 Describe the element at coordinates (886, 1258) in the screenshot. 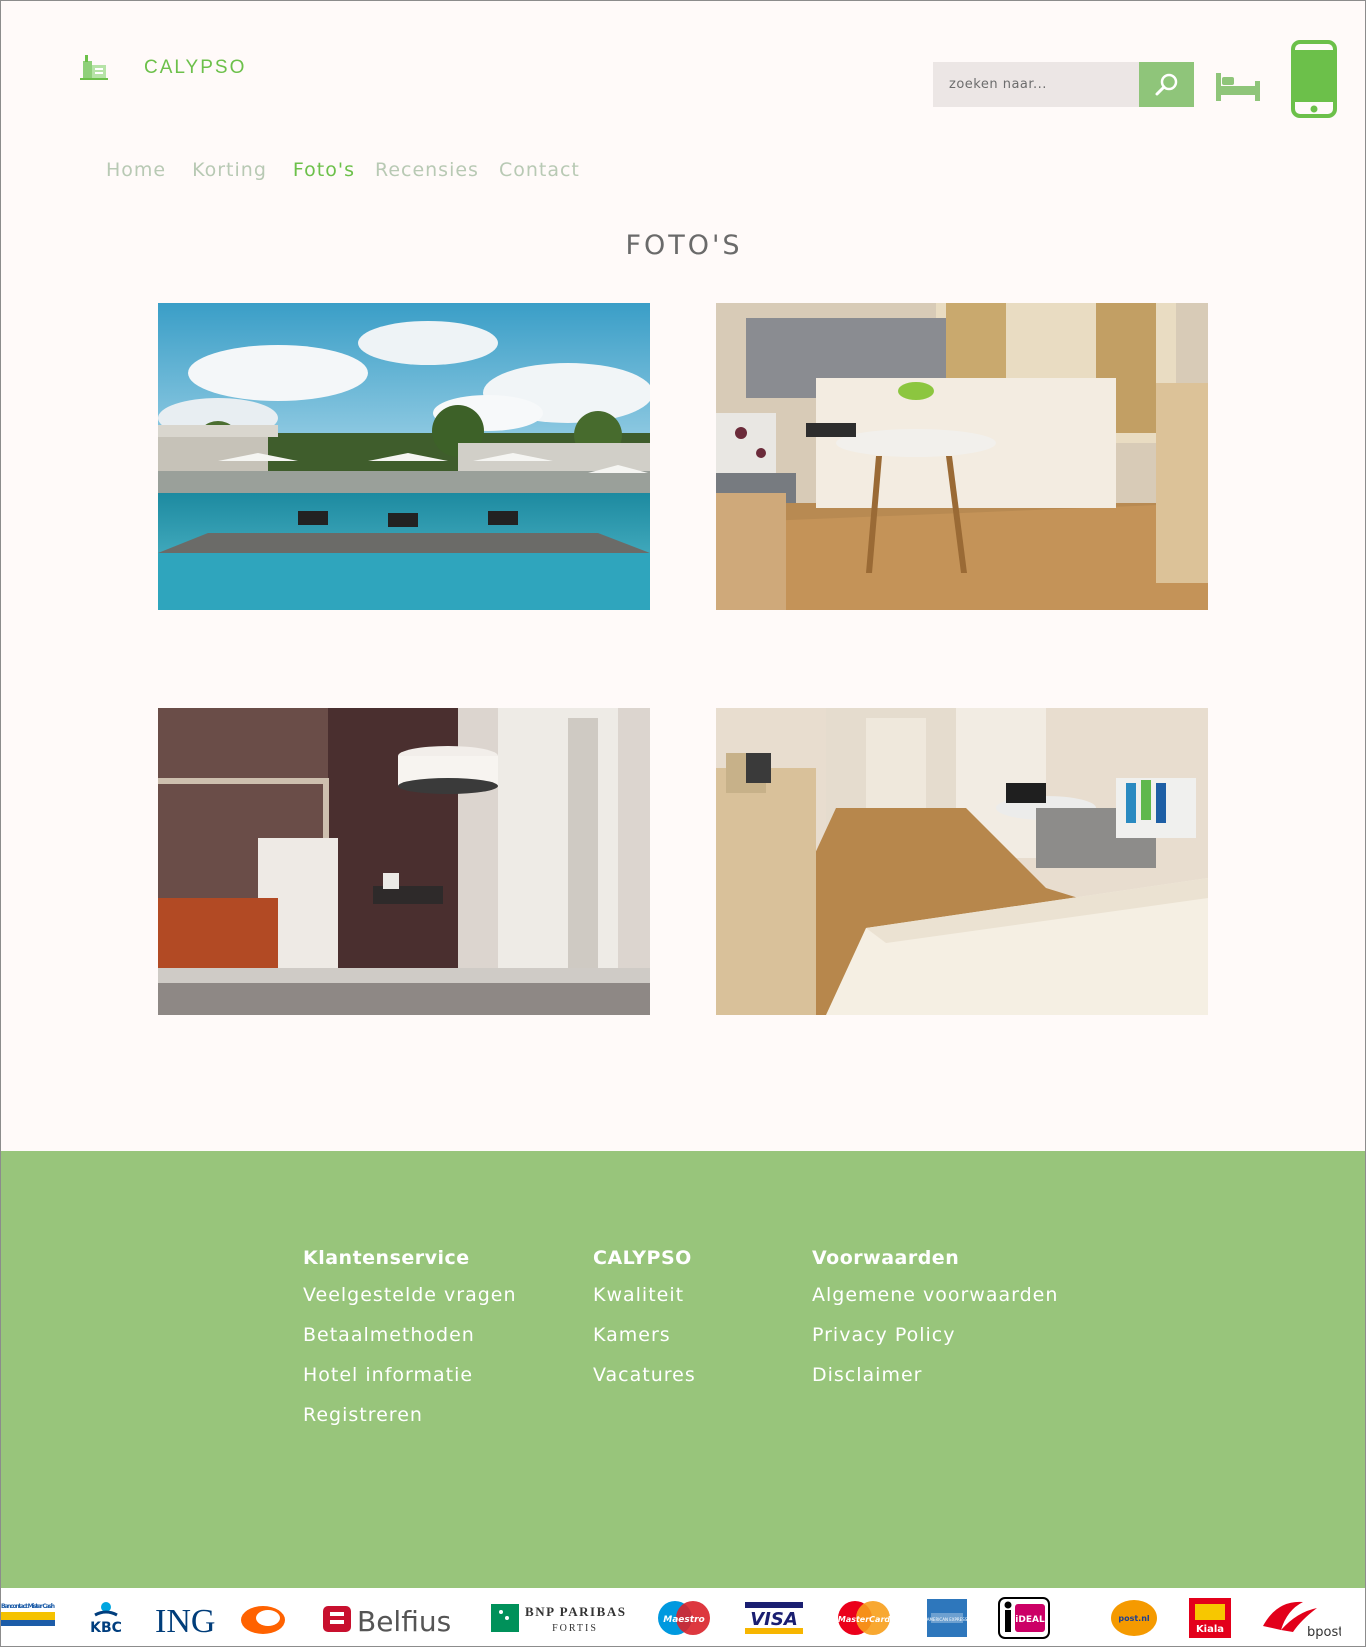

I see `footer-heading: Voorwaarden` at that location.